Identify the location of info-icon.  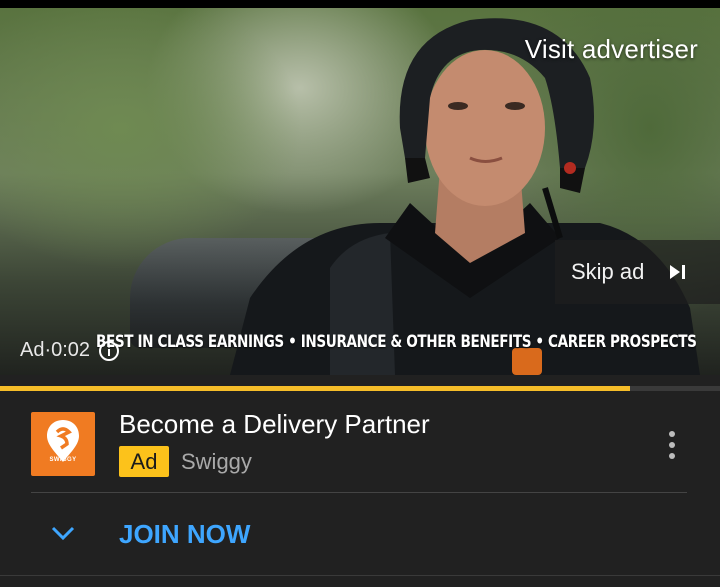
(109, 351).